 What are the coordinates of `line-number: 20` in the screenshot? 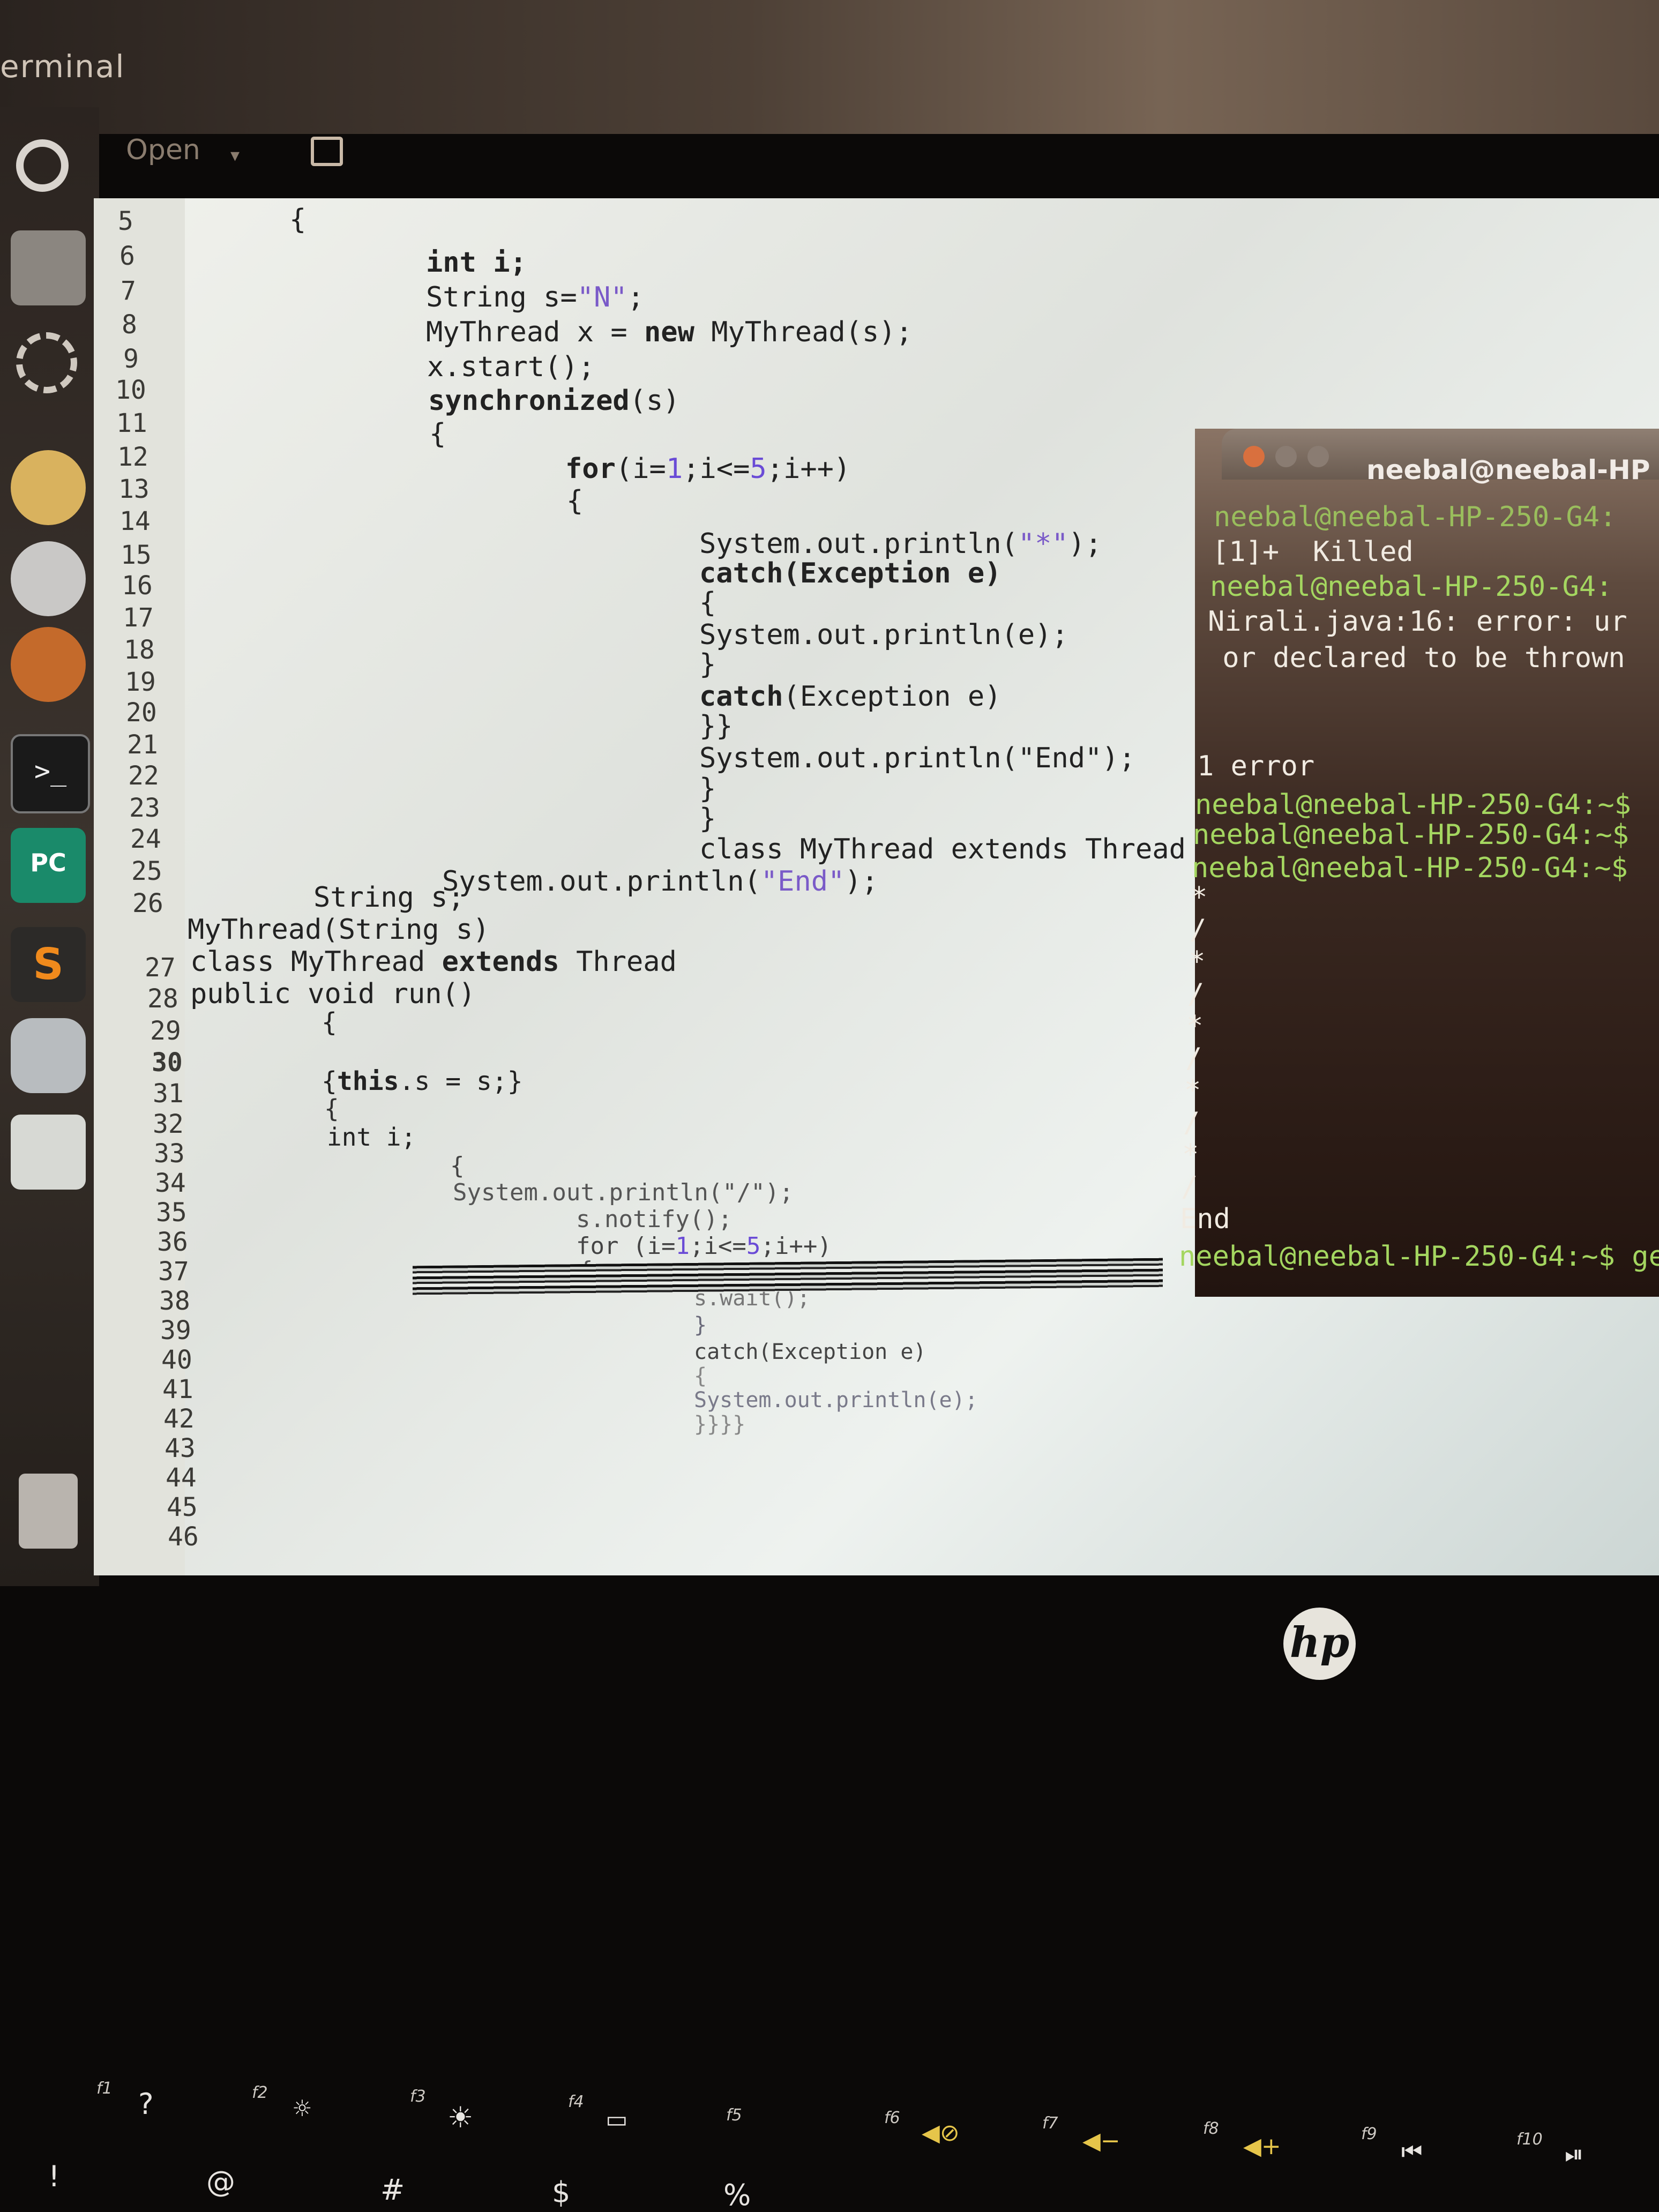 It's located at (141, 713).